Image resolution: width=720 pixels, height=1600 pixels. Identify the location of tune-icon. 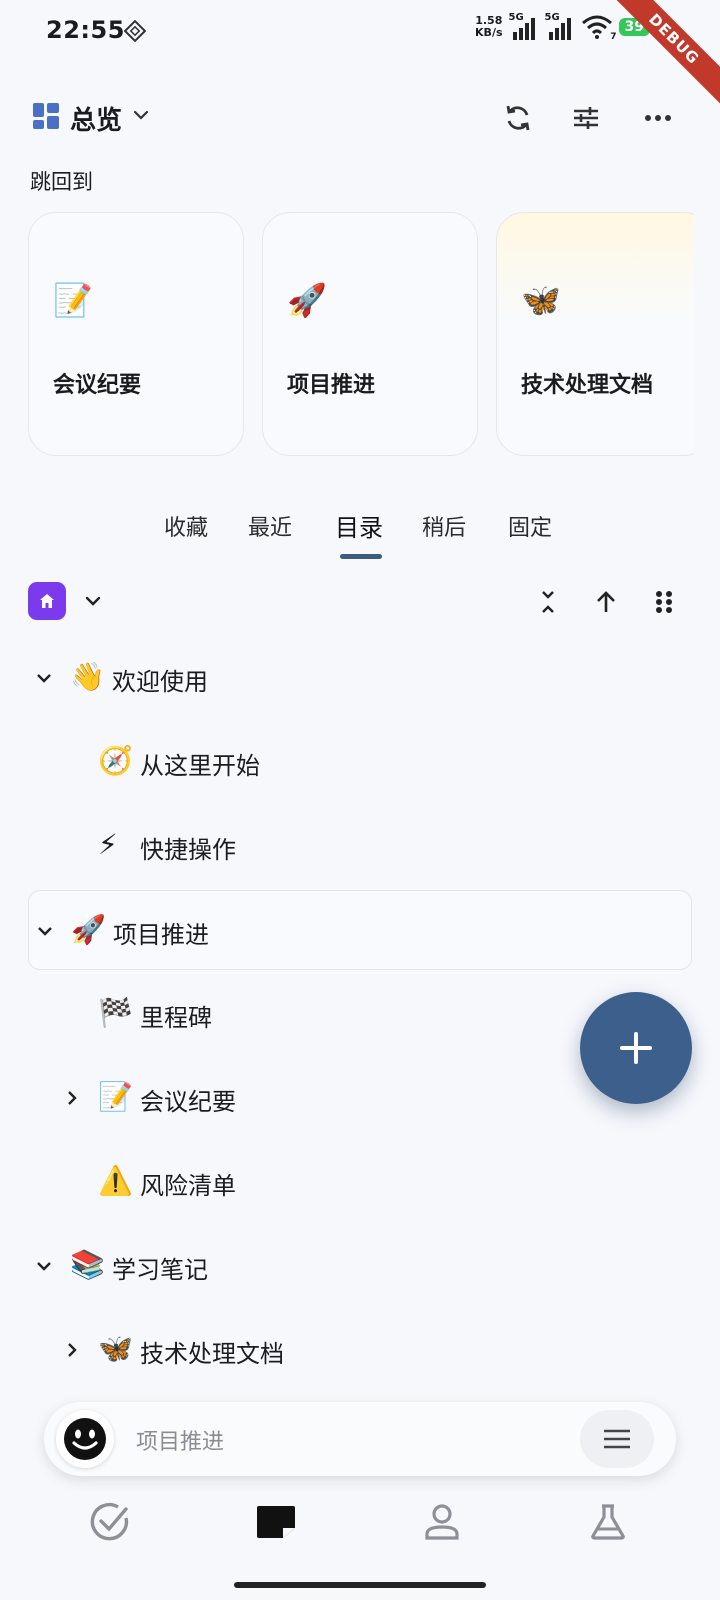
(586, 118).